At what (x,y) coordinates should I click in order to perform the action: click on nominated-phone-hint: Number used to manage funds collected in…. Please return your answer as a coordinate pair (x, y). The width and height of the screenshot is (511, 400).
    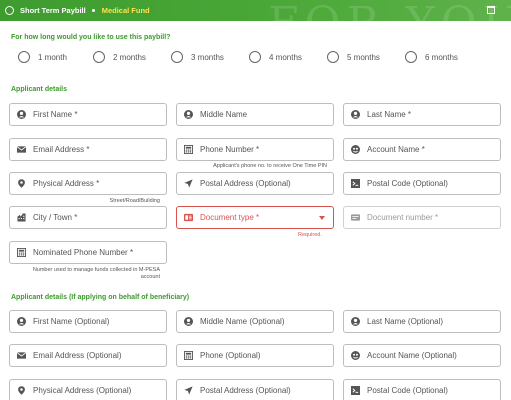
    Looking at the image, I should click on (96, 273).